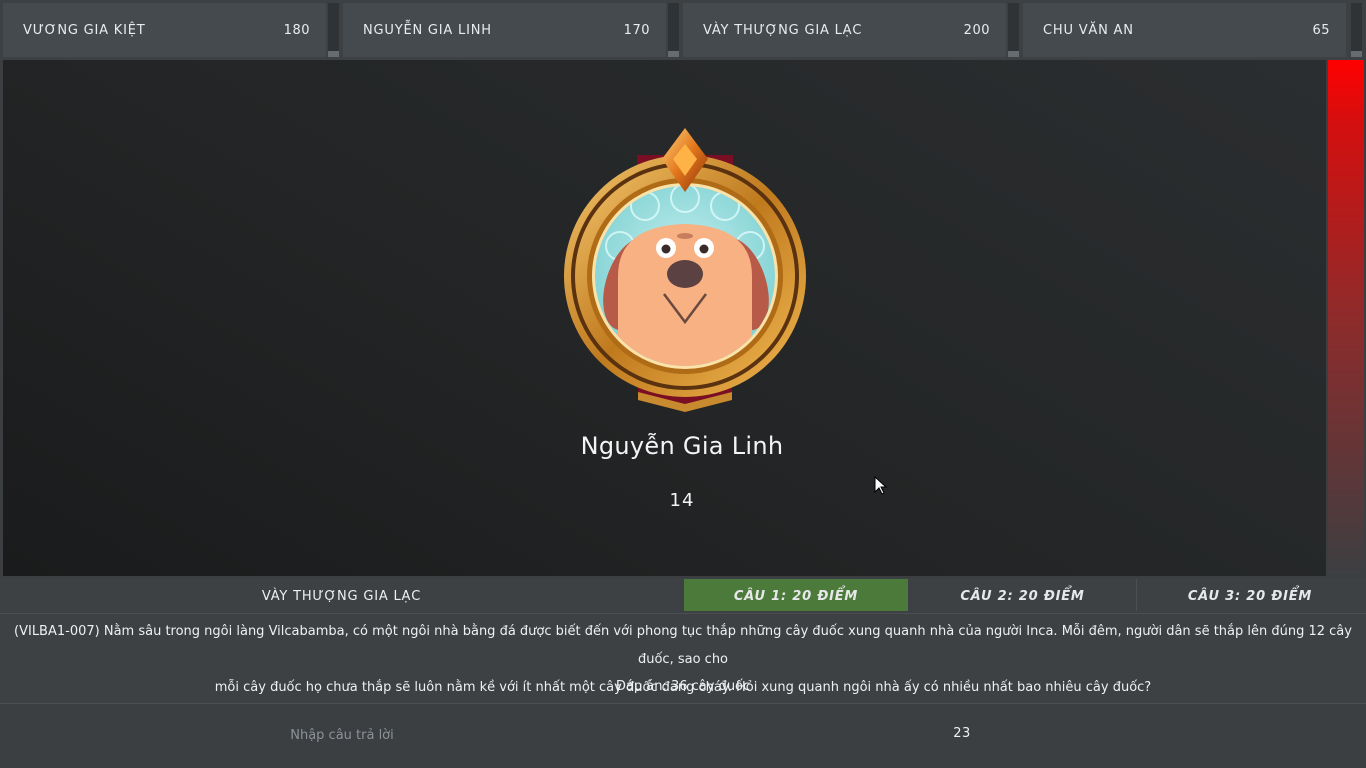  Describe the element at coordinates (685, 271) in the screenshot. I see `dog-avatar-icon` at that location.